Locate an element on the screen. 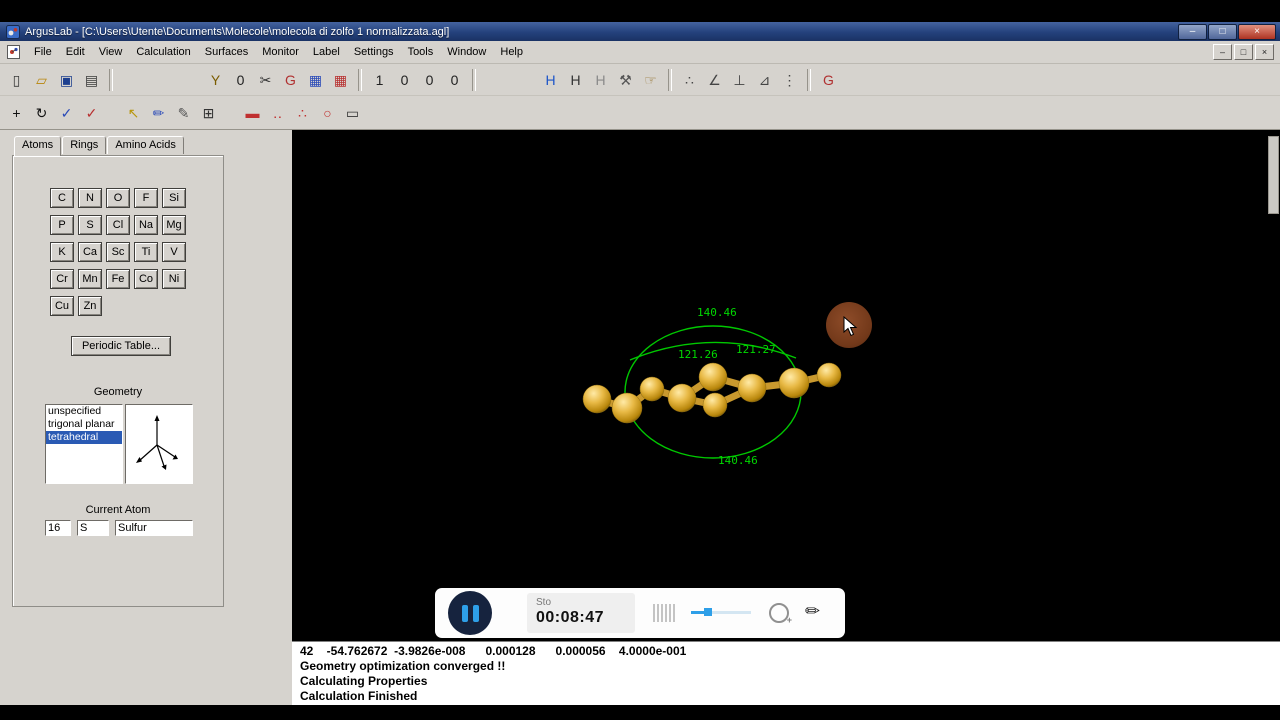  edit-mode-button: ✓ is located at coordinates (91, 112).